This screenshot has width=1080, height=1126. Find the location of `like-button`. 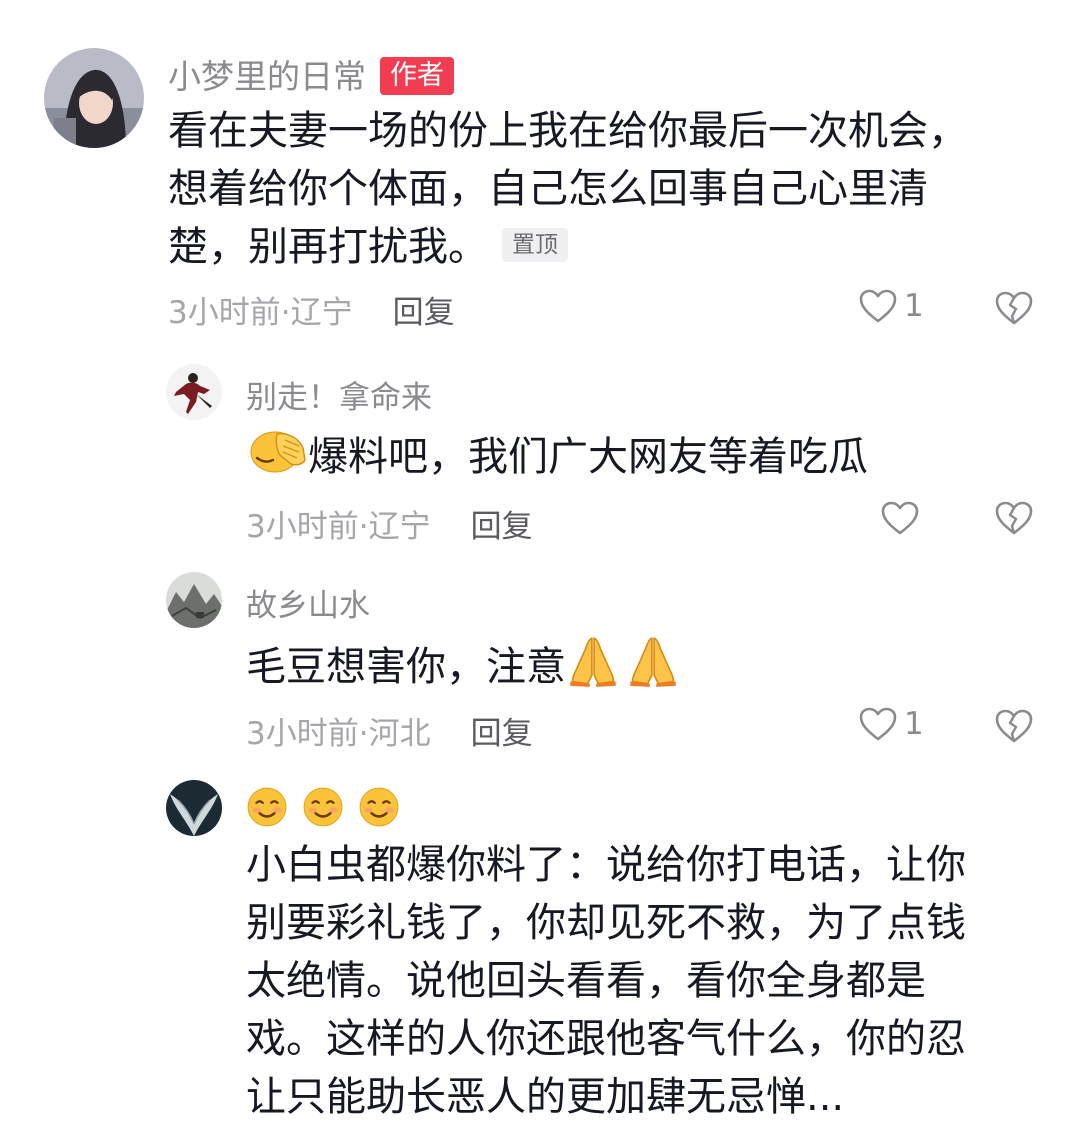

like-button is located at coordinates (903, 518).